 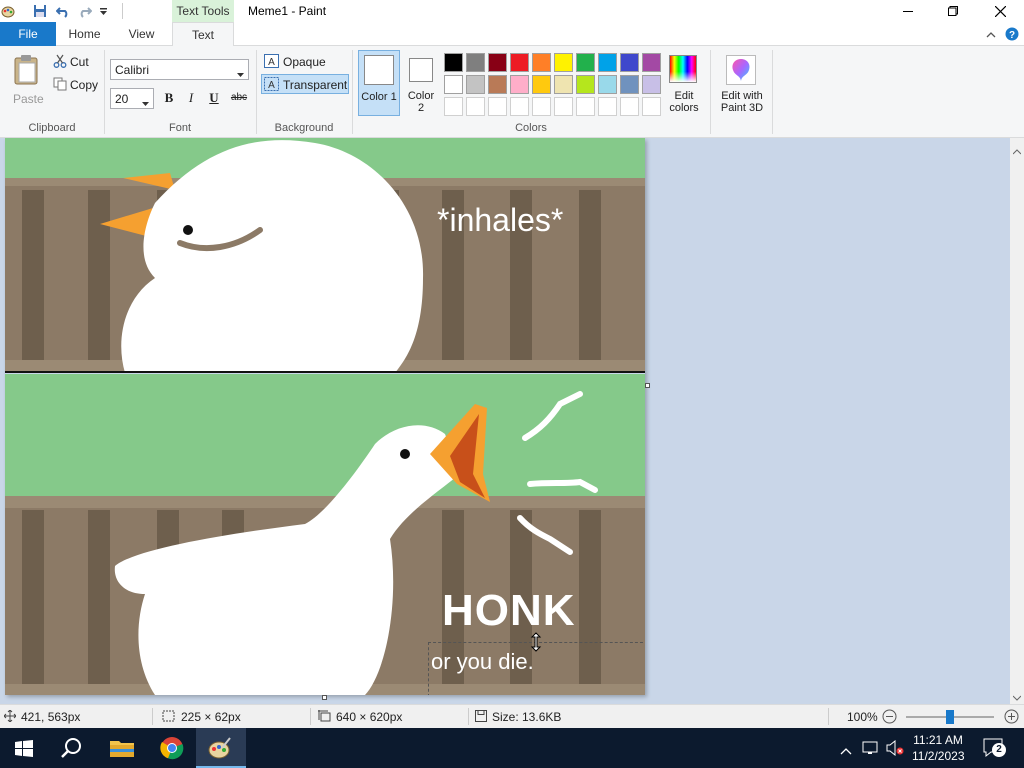 What do you see at coordinates (846, 751) in the screenshot?
I see `show-hidden-icons-chevron` at bounding box center [846, 751].